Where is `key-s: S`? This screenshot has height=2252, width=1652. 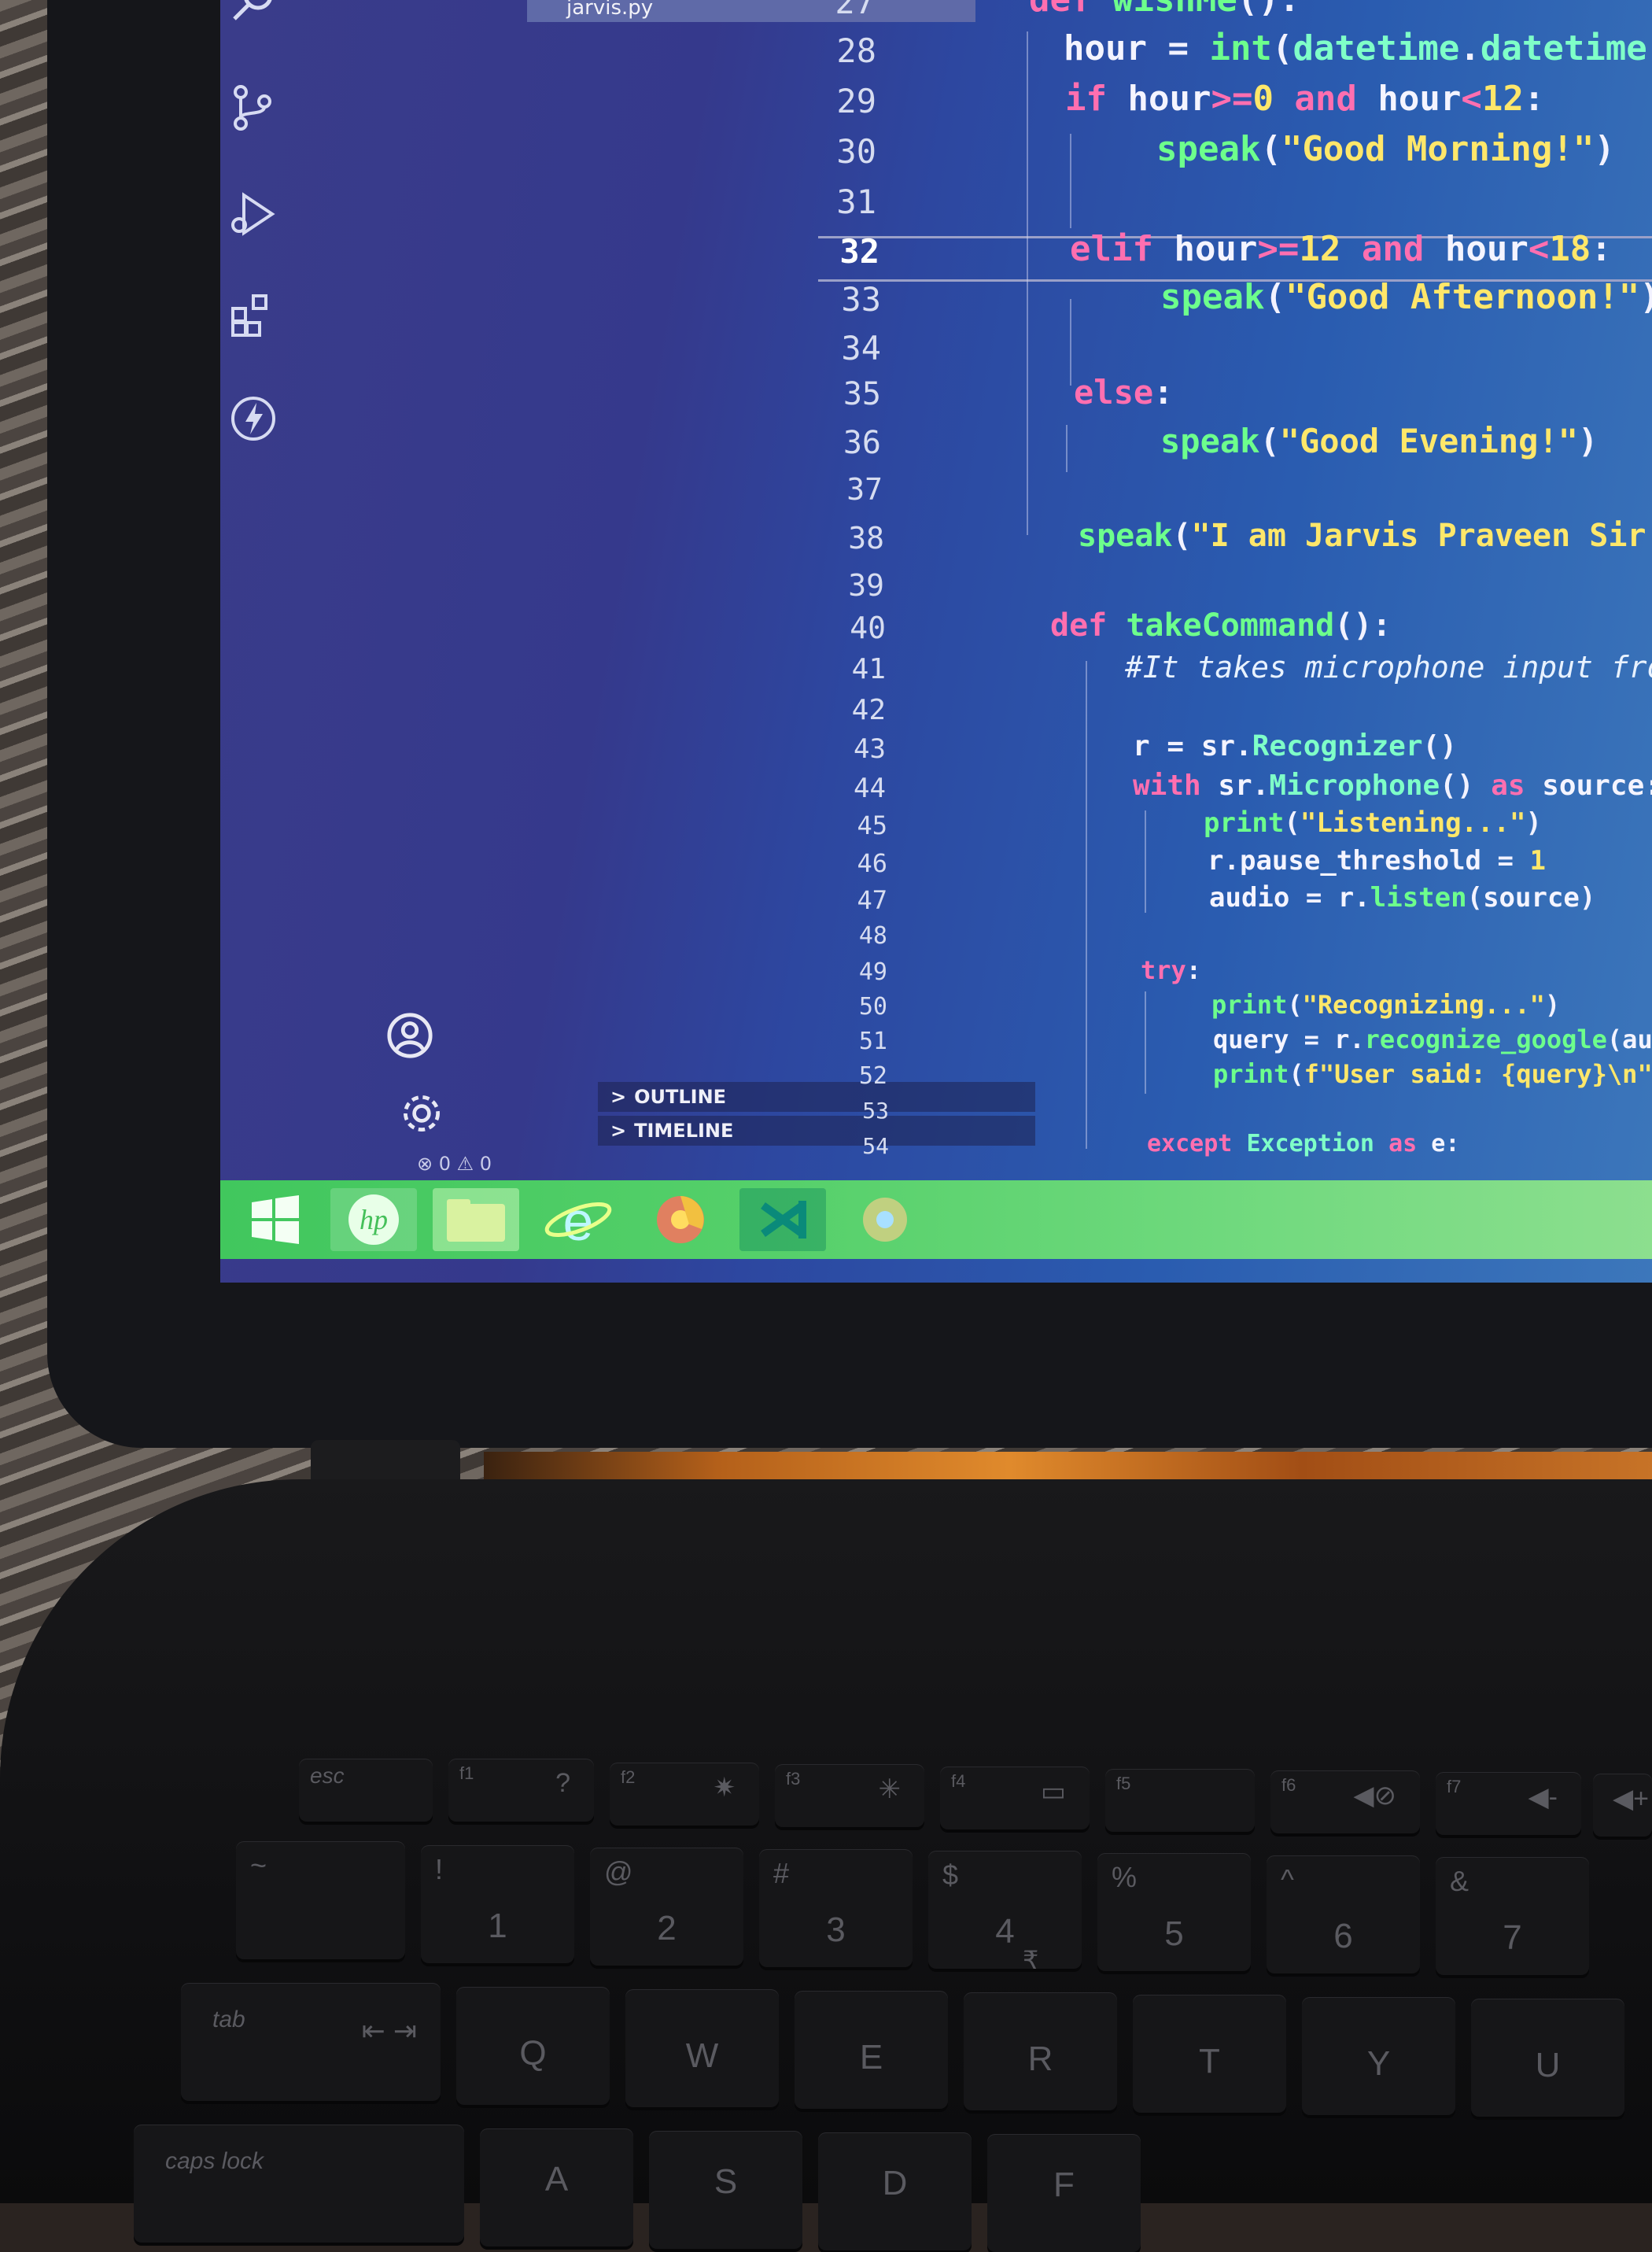 key-s: S is located at coordinates (725, 2190).